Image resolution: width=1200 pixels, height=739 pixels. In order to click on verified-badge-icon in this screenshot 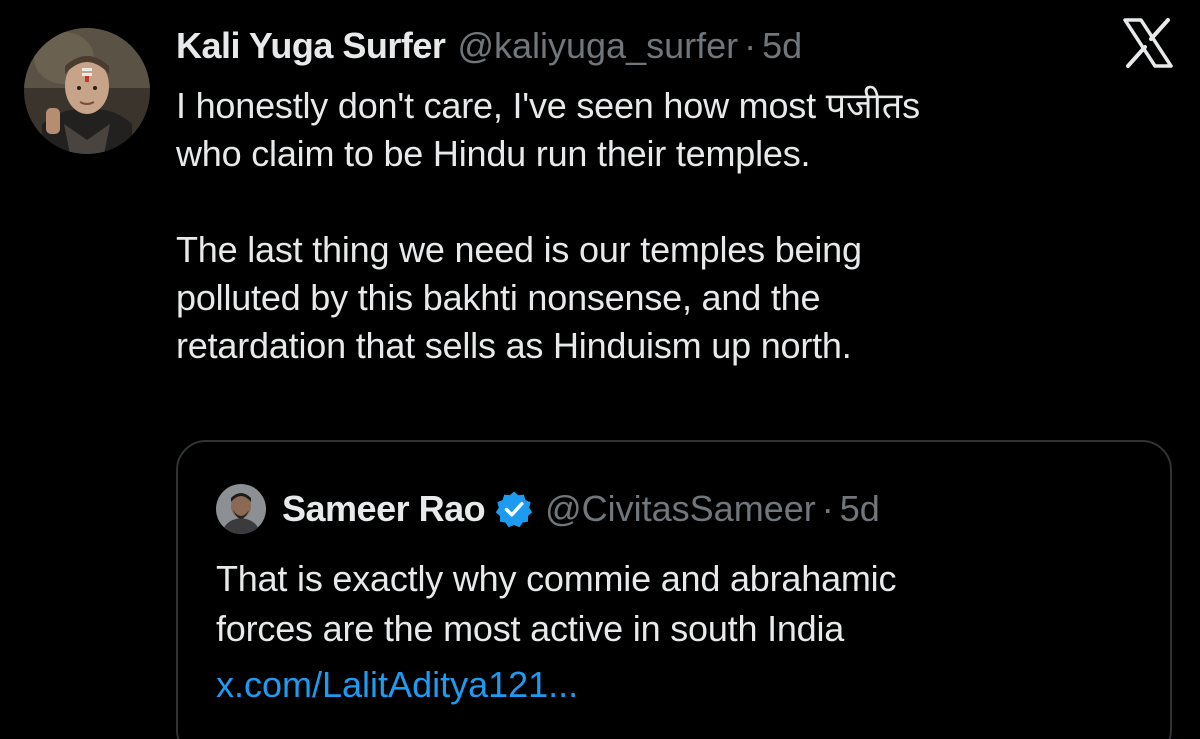, I will do `click(514, 509)`.